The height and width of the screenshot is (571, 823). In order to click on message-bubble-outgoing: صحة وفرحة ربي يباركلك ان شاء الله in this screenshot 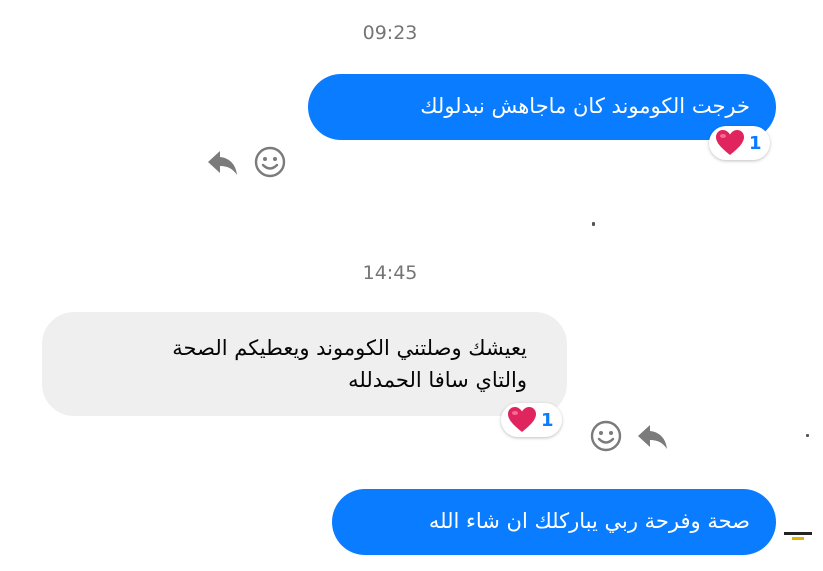, I will do `click(554, 522)`.